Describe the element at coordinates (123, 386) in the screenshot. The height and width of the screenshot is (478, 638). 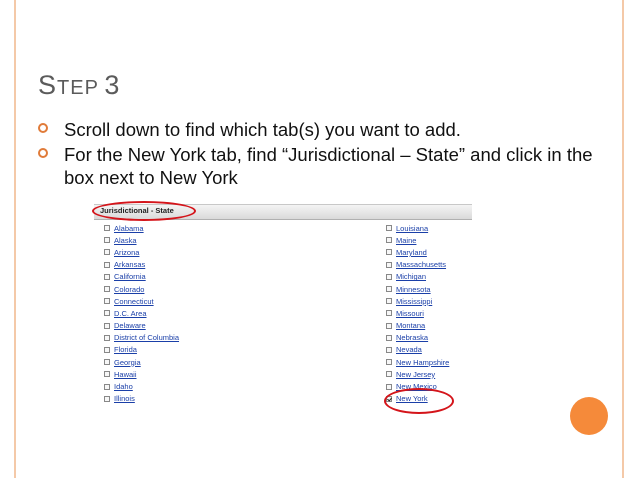
I see `state-link: Idaho` at that location.